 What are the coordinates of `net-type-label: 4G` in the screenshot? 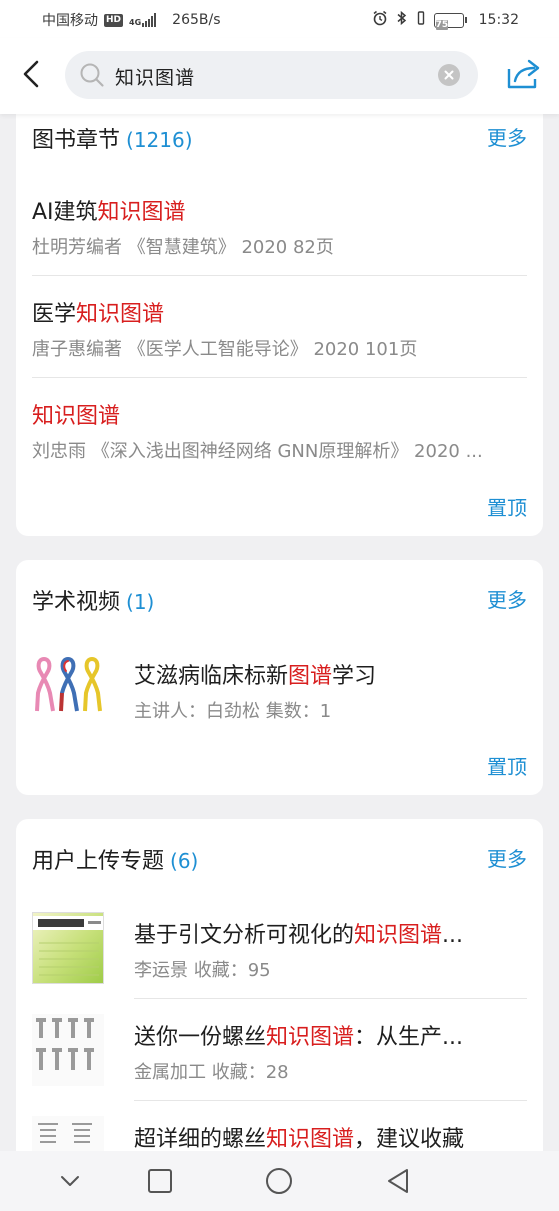 It's located at (135, 22).